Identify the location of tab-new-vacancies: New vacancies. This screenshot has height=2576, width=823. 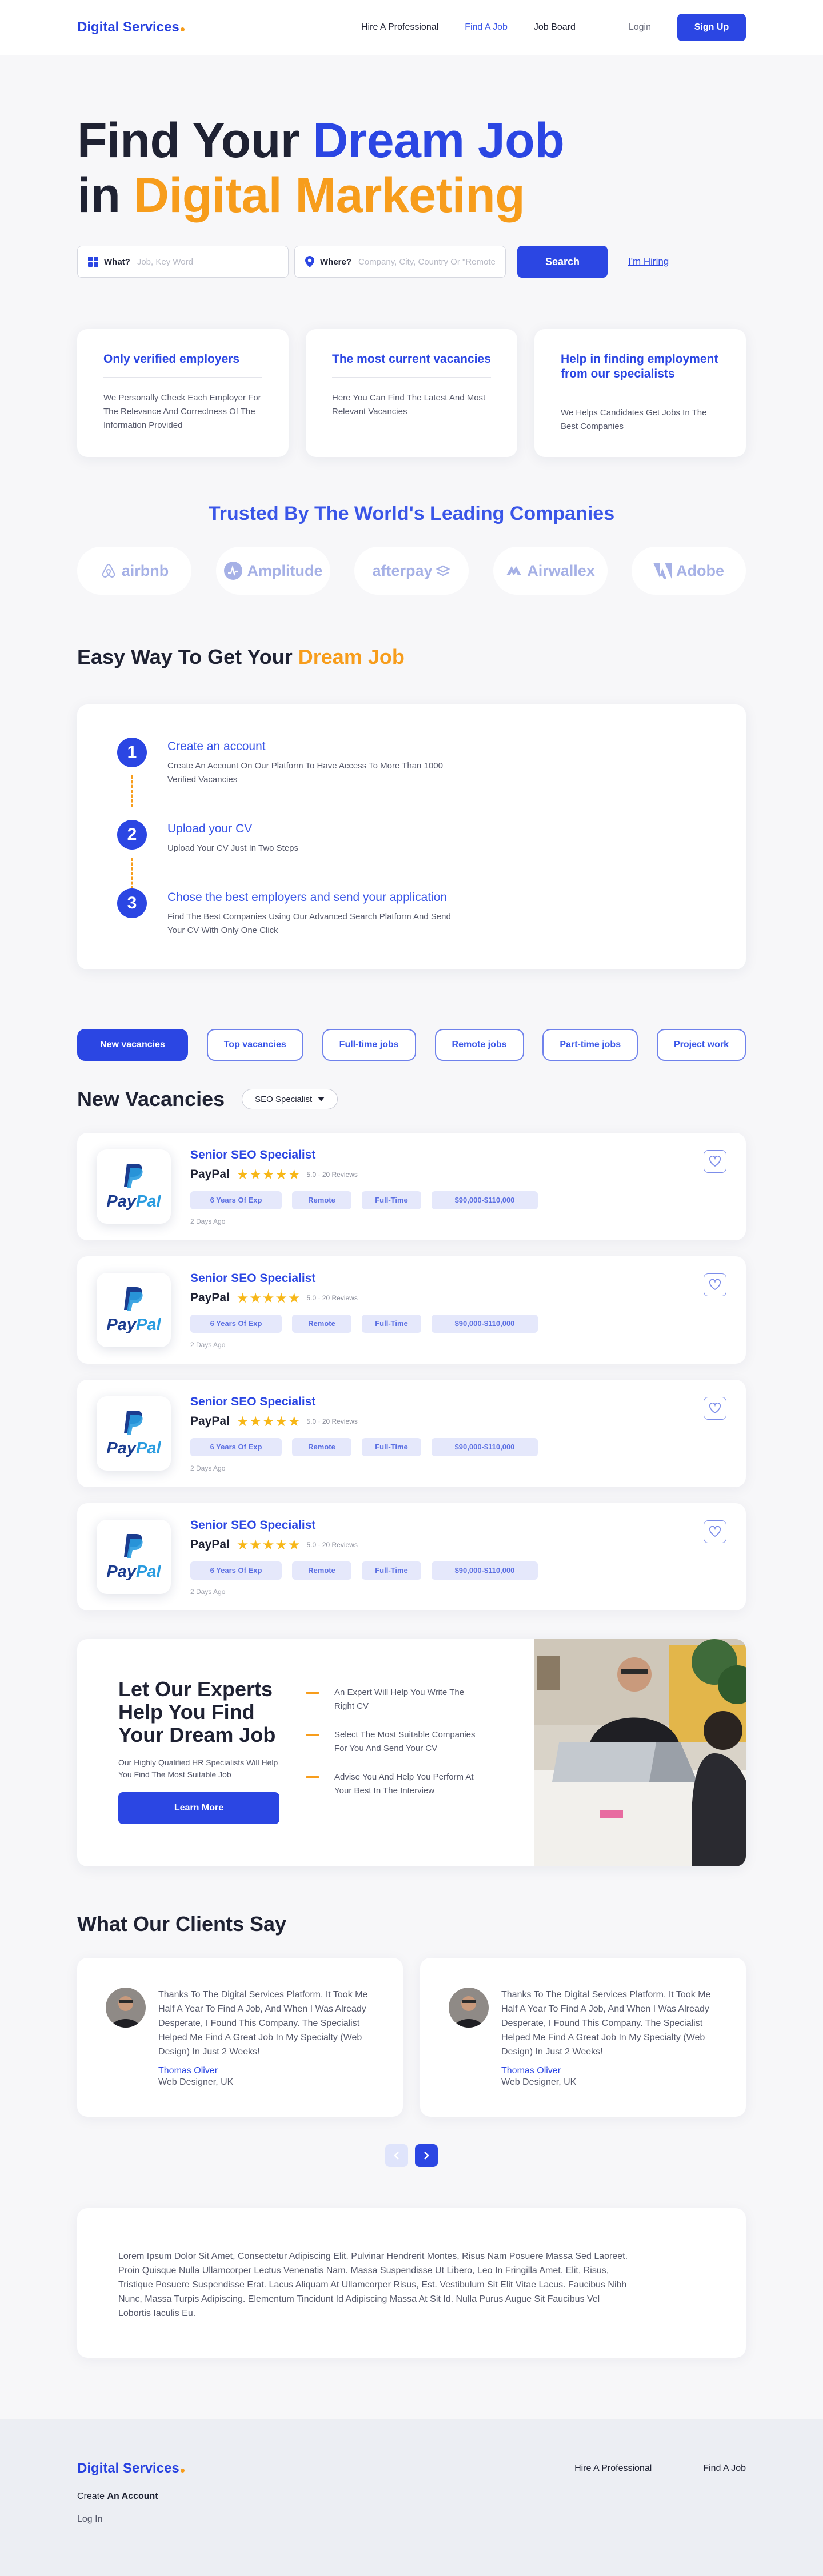
(132, 1045).